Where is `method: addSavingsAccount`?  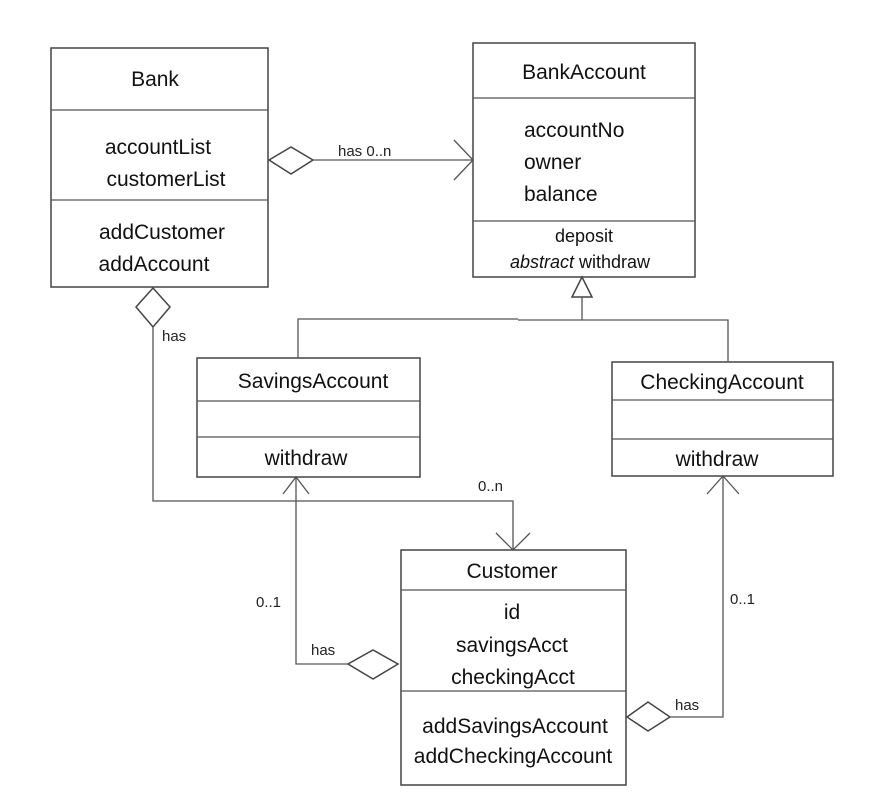 method: addSavingsAccount is located at coordinates (515, 726).